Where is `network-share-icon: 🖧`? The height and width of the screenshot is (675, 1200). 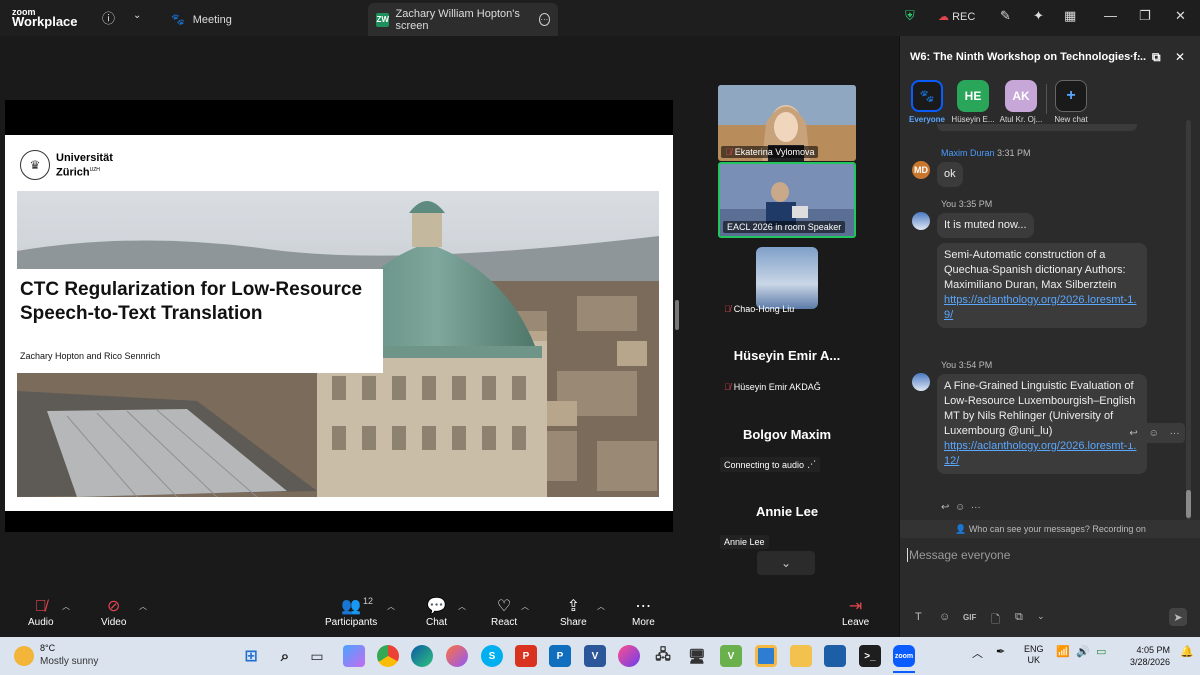 network-share-icon: 🖧 is located at coordinates (663, 656).